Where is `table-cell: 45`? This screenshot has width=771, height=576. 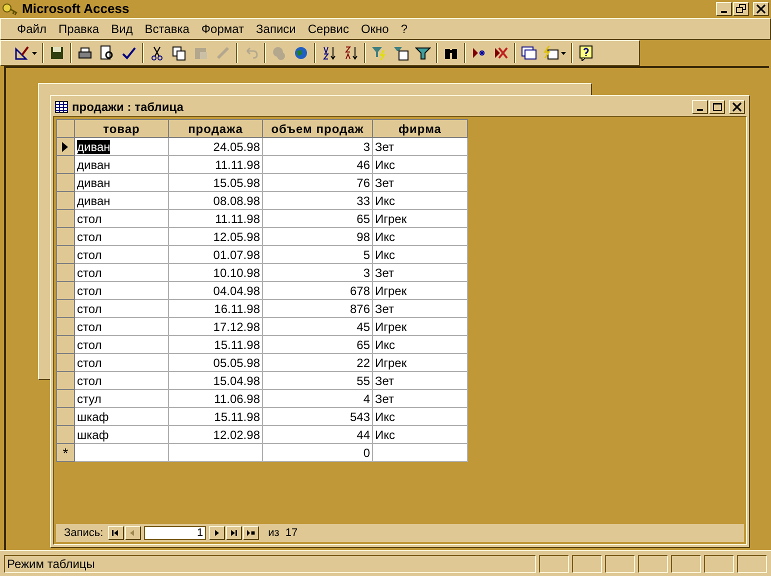
table-cell: 45 is located at coordinates (317, 327).